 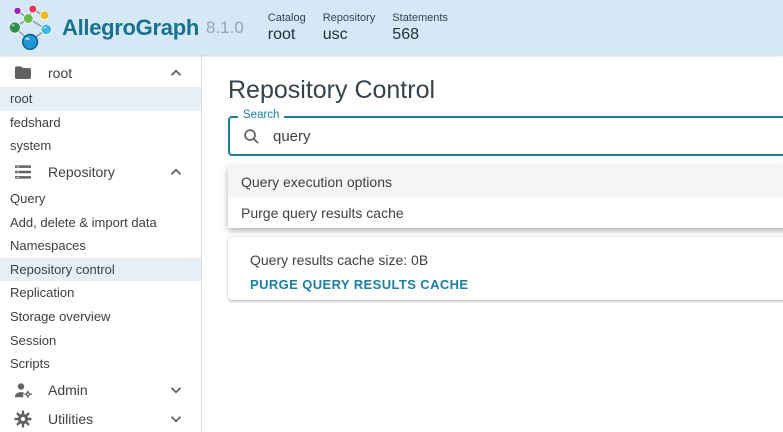 I want to click on sidebar-section-label: root, so click(x=60, y=72).